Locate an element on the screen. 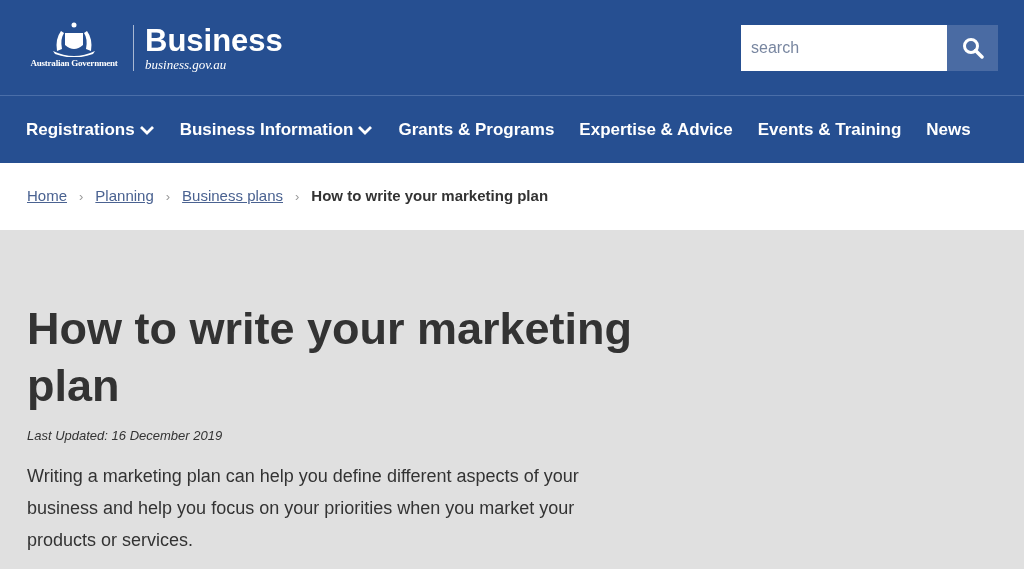 The height and width of the screenshot is (569, 1024). search-button is located at coordinates (972, 47).